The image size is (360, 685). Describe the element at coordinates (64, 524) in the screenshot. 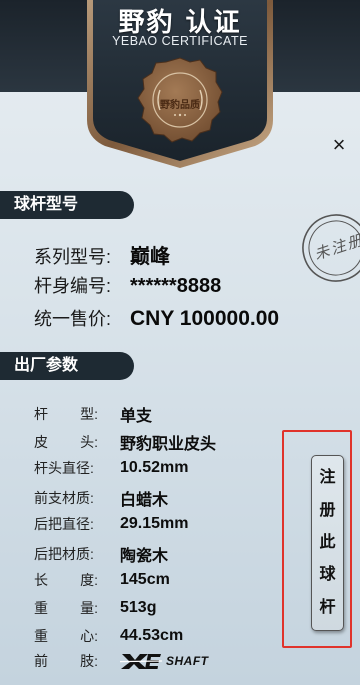

I see `spec-label: 后把直径:` at that location.